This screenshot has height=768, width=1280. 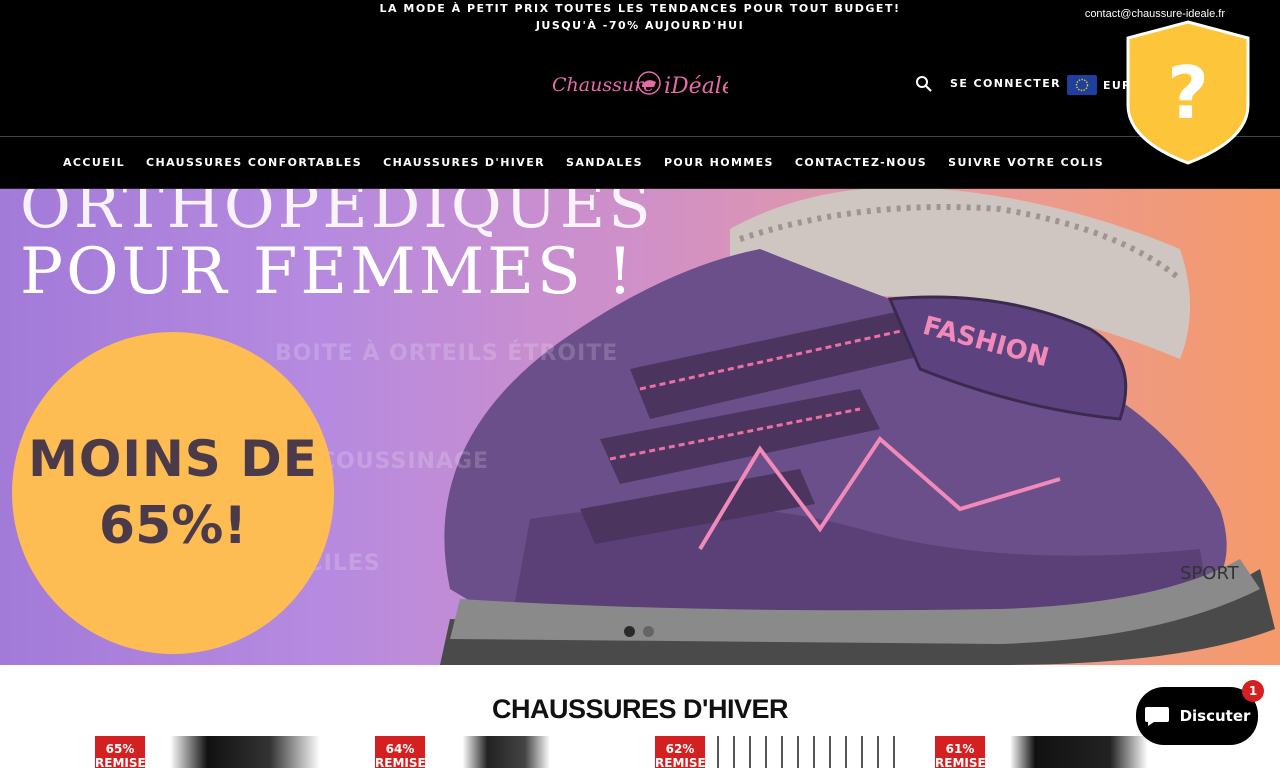 What do you see at coordinates (1026, 162) in the screenshot?
I see `nav-item-suivre-colis: SUIVRE VOTRE COLIS` at bounding box center [1026, 162].